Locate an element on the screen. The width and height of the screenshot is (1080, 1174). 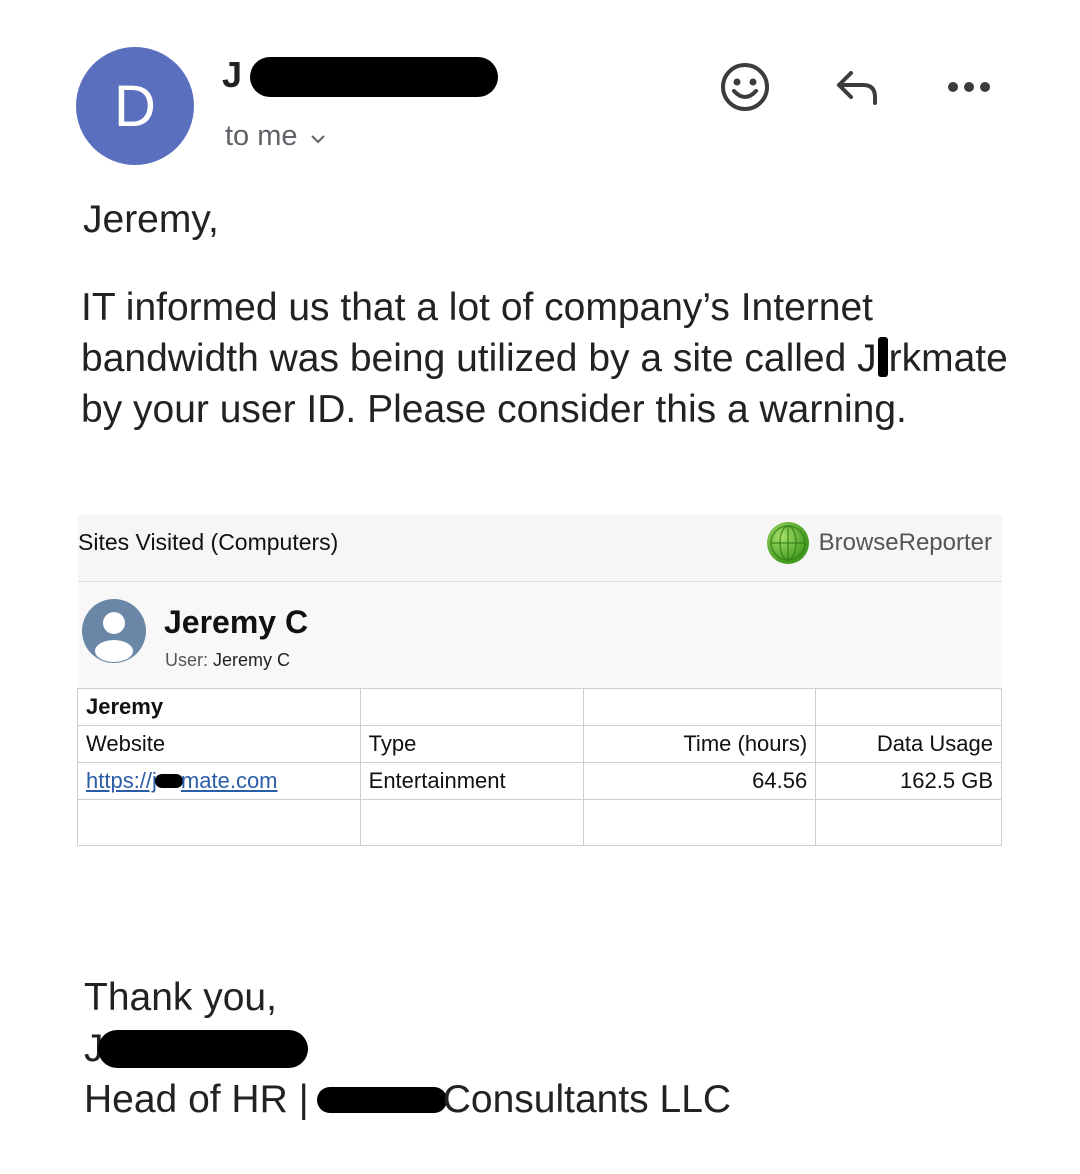
sender-name: J is located at coordinates (232, 74).